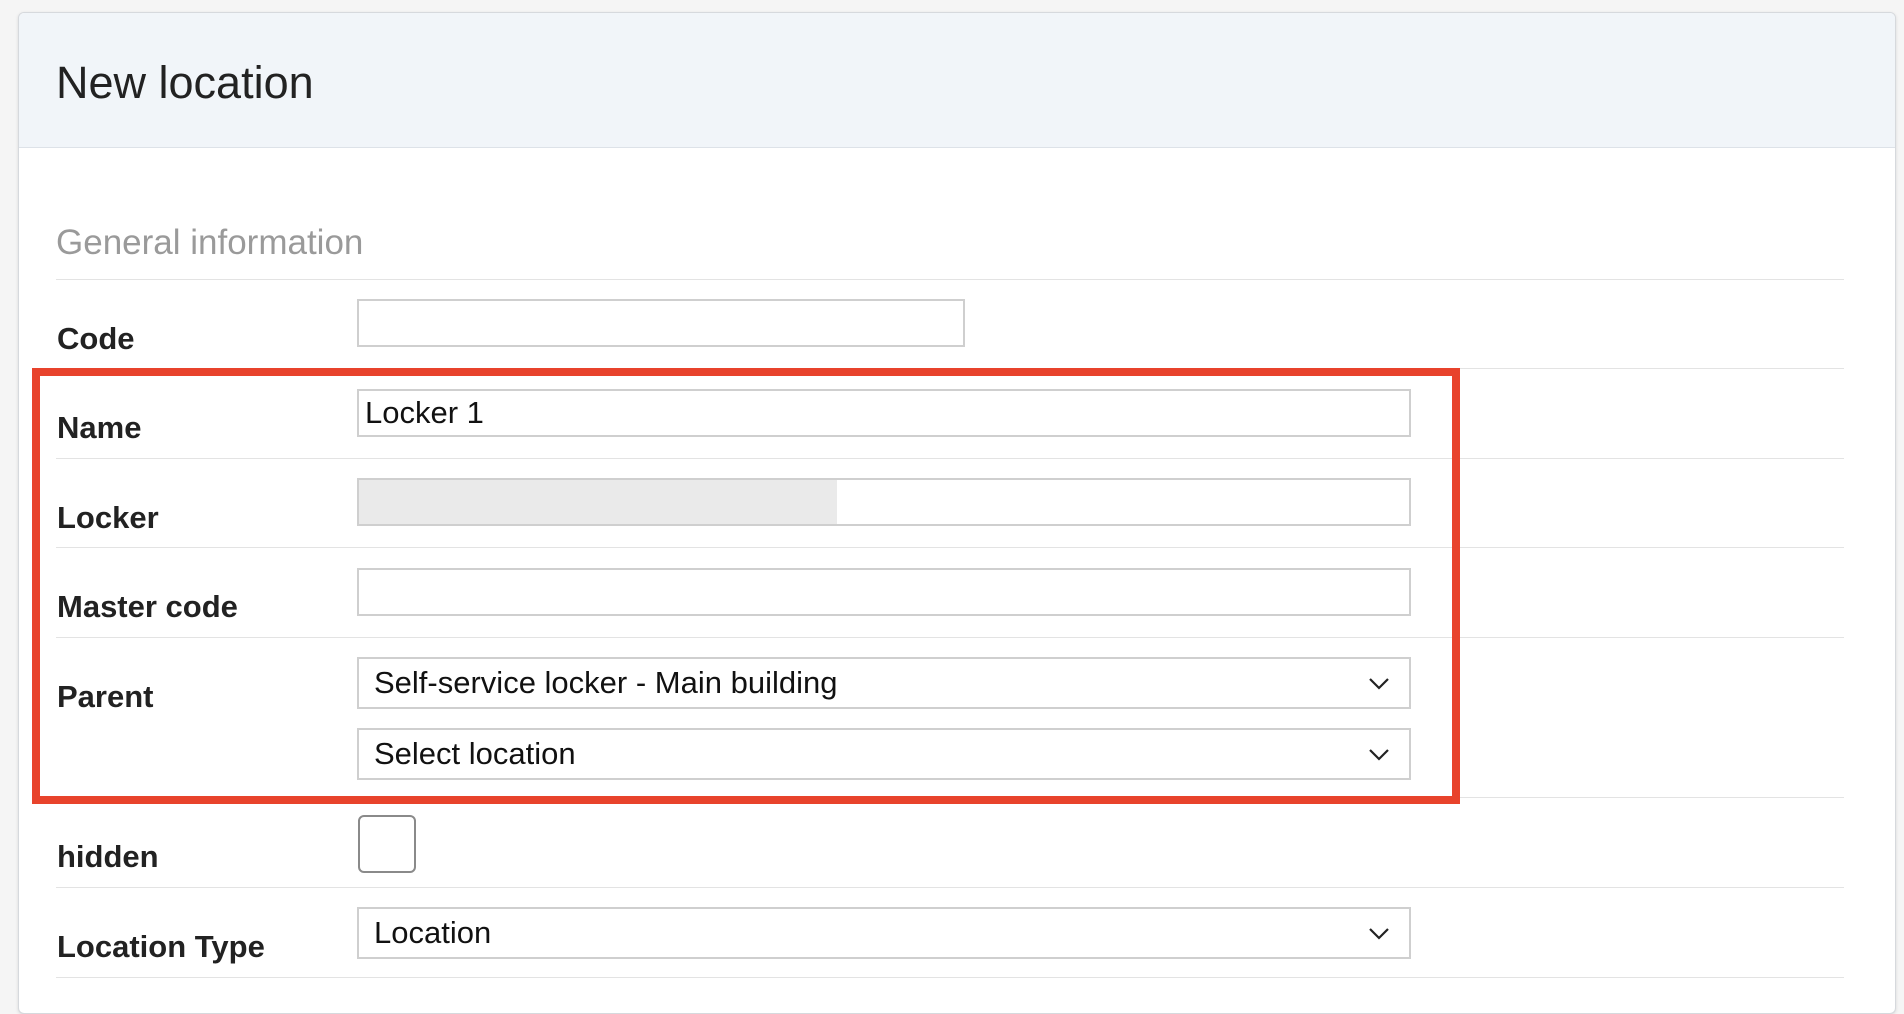 This screenshot has width=1904, height=1014. I want to click on section-title: General information, so click(210, 242).